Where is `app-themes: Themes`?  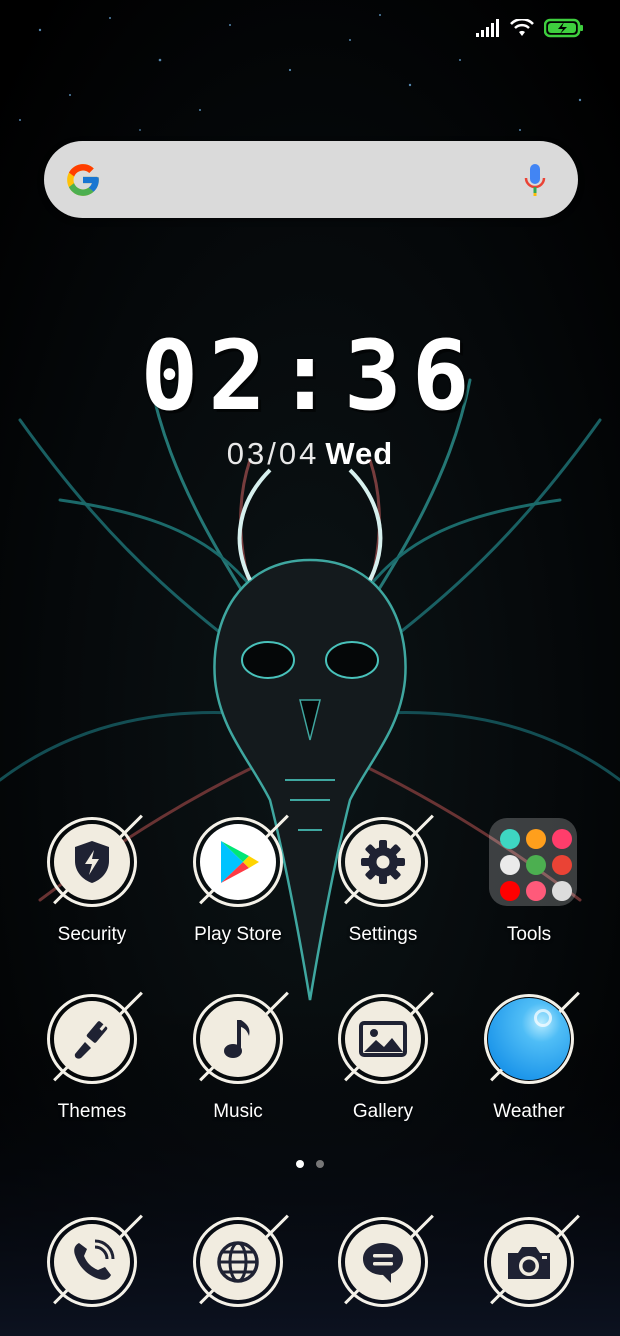 app-themes: Themes is located at coordinates (92, 1056).